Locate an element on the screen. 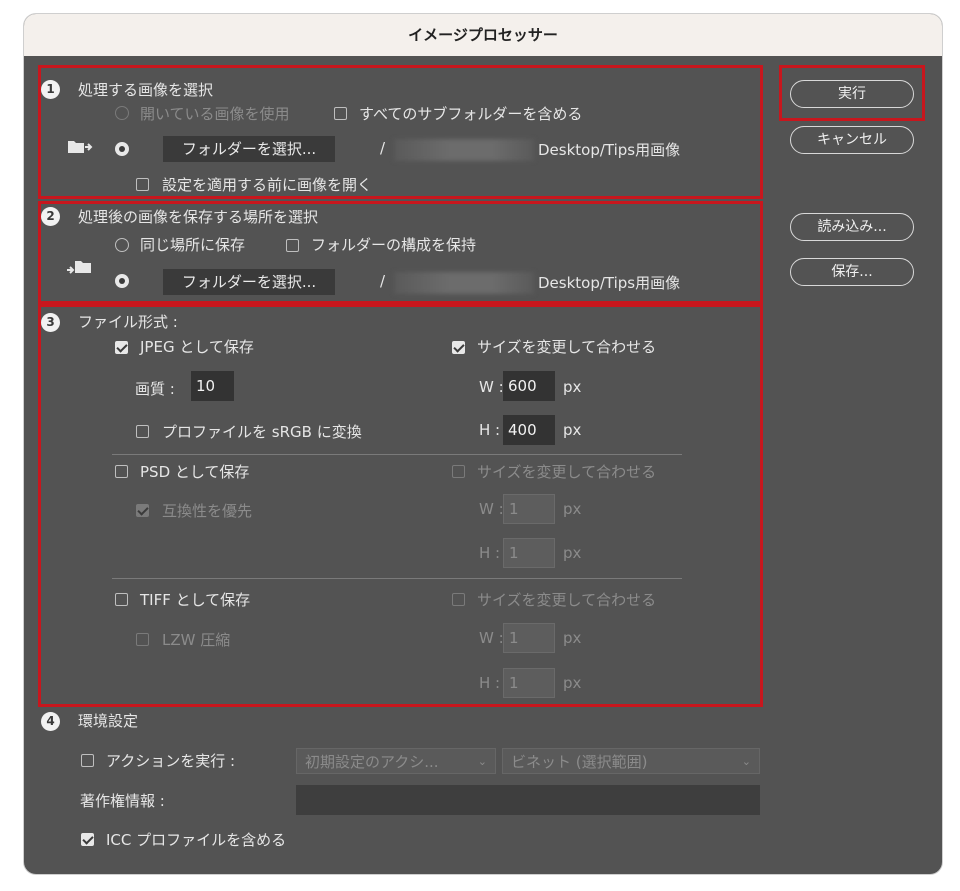 The width and height of the screenshot is (960, 891). run-action-label: アクションを実行 : is located at coordinates (171, 761).